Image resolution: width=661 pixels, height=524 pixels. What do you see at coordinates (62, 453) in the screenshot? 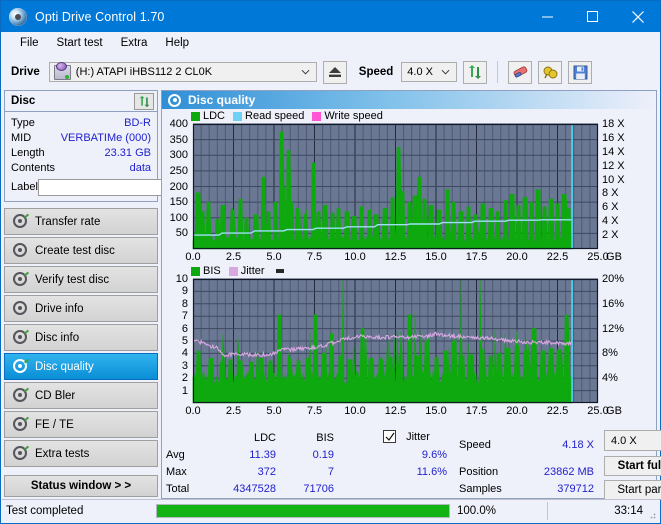
I see `sidebar-item-label: Extra tests` at bounding box center [62, 453].